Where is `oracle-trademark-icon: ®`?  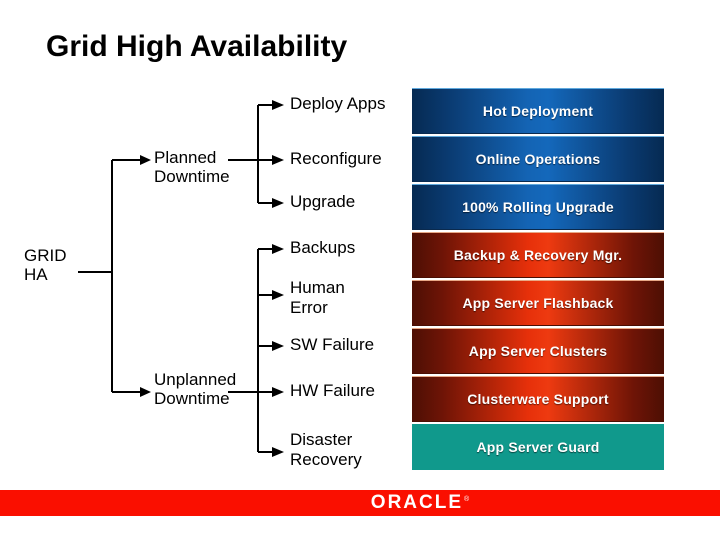 oracle-trademark-icon: ® is located at coordinates (467, 499).